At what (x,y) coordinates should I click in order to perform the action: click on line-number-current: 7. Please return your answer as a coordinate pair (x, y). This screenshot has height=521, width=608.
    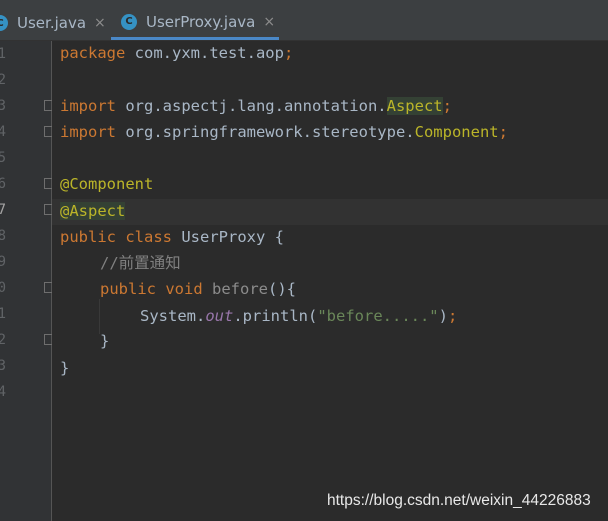
    Looking at the image, I should click on (3, 210).